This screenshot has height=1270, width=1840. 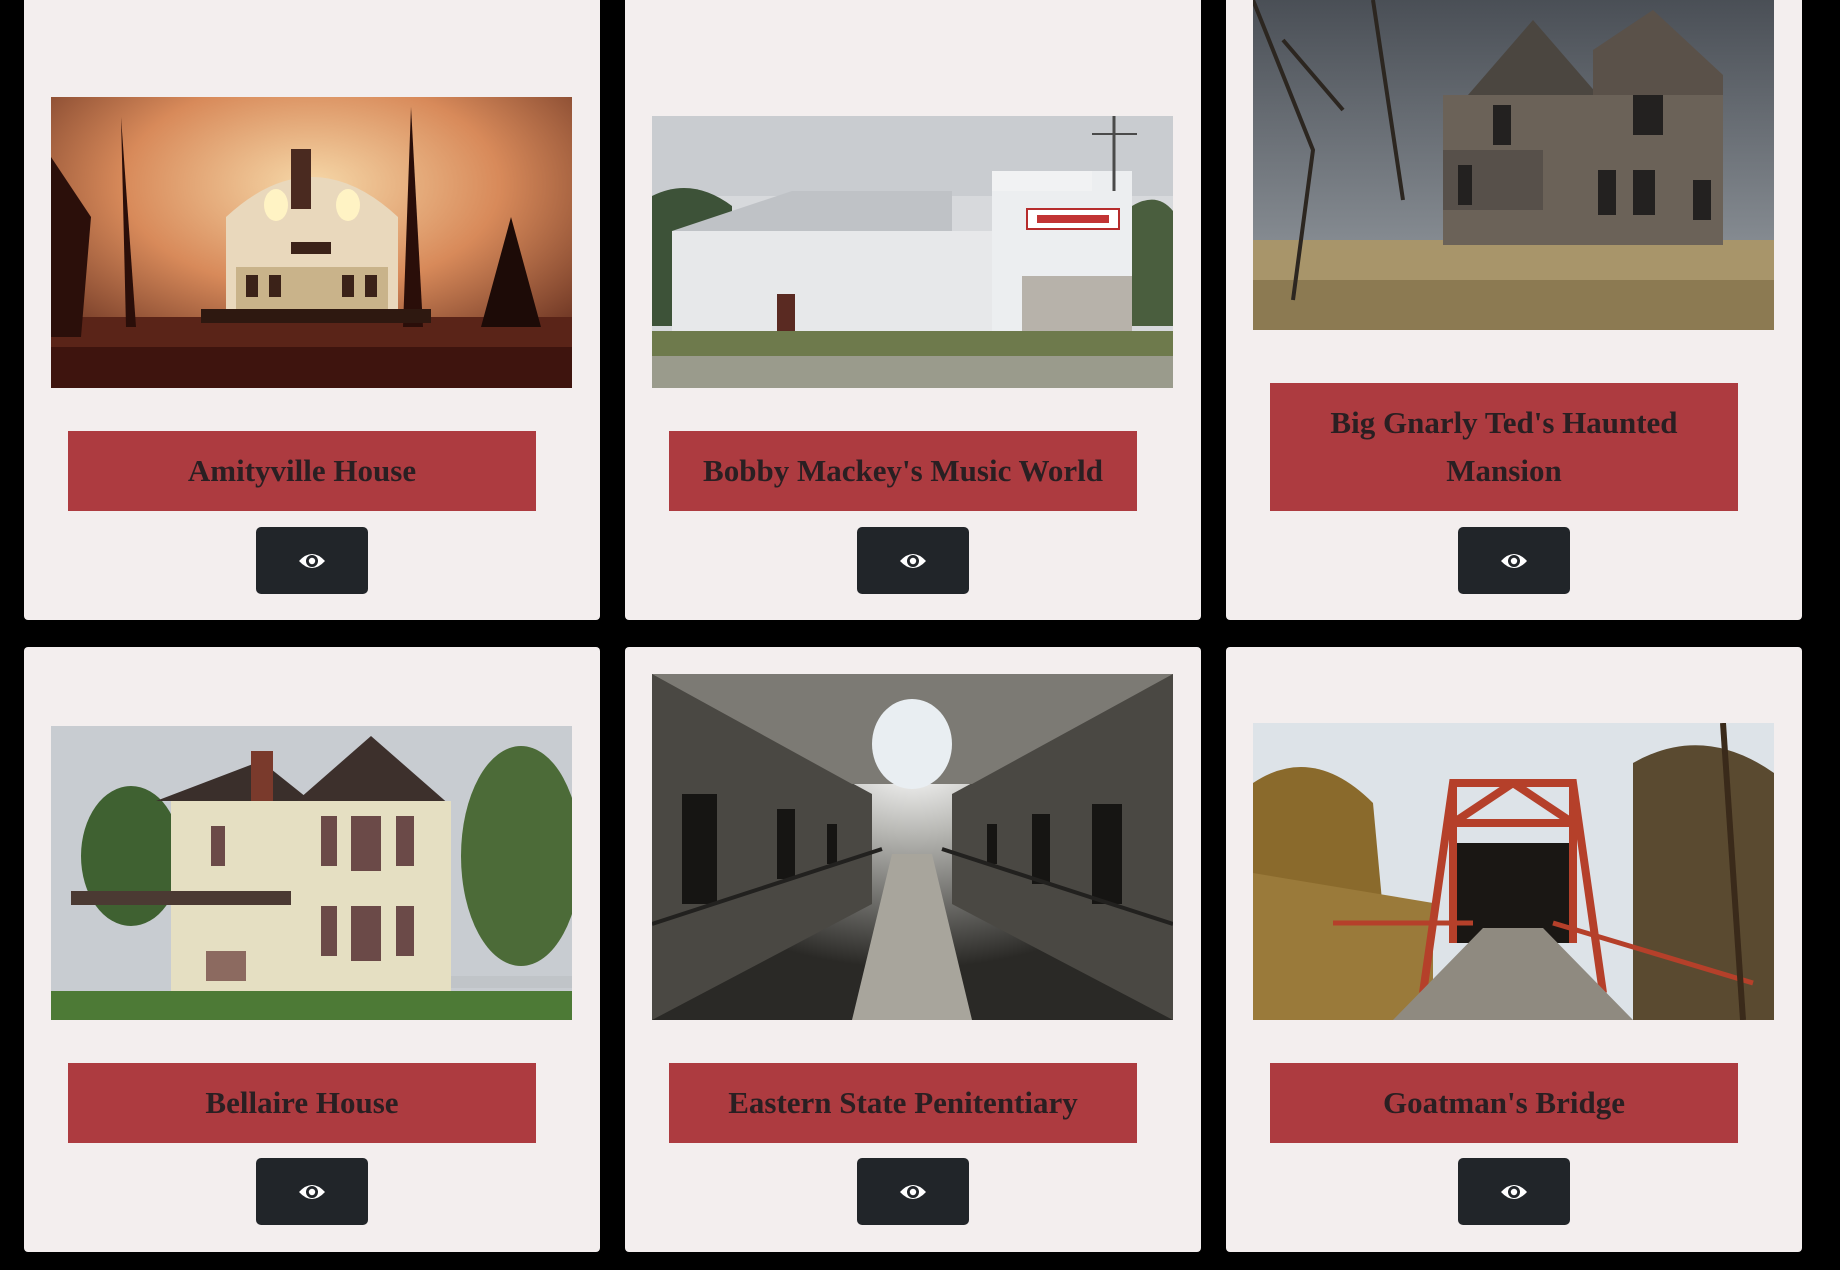 I want to click on location-title: Big Gnarly Ted's Haunted Mansion, so click(x=1504, y=447).